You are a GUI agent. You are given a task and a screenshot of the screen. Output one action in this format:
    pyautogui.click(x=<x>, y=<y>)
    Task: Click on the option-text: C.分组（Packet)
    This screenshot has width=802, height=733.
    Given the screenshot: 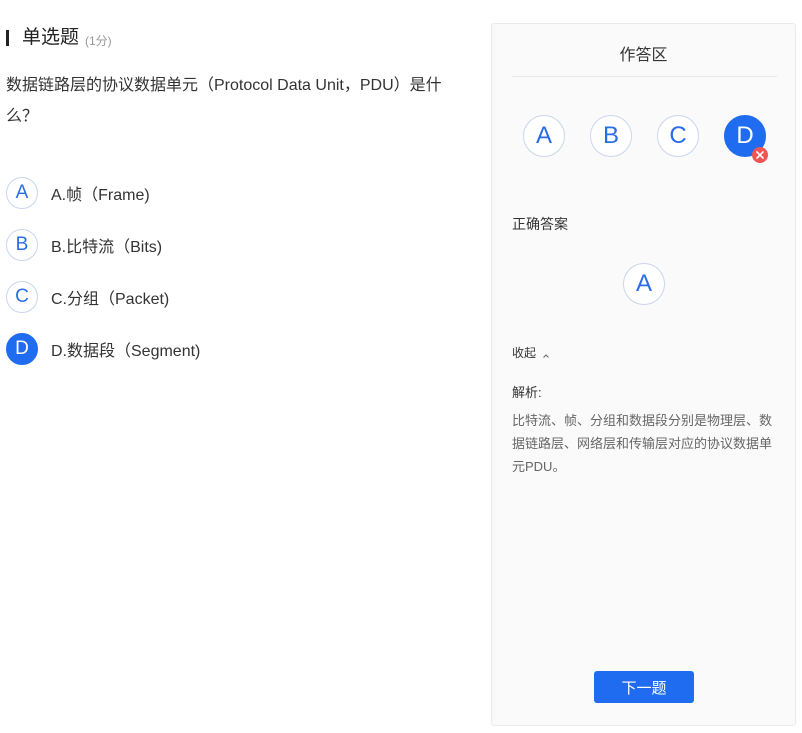 What is the action you would take?
    pyautogui.click(x=110, y=297)
    